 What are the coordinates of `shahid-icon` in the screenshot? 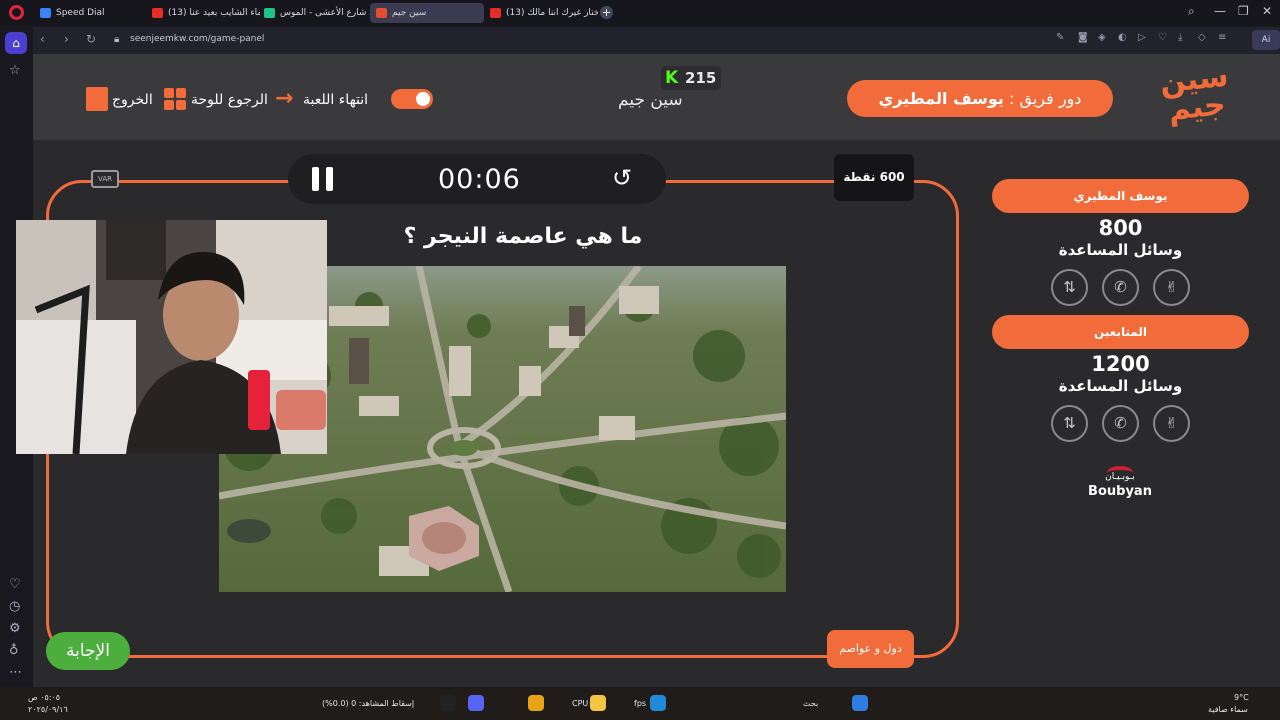 It's located at (269, 13).